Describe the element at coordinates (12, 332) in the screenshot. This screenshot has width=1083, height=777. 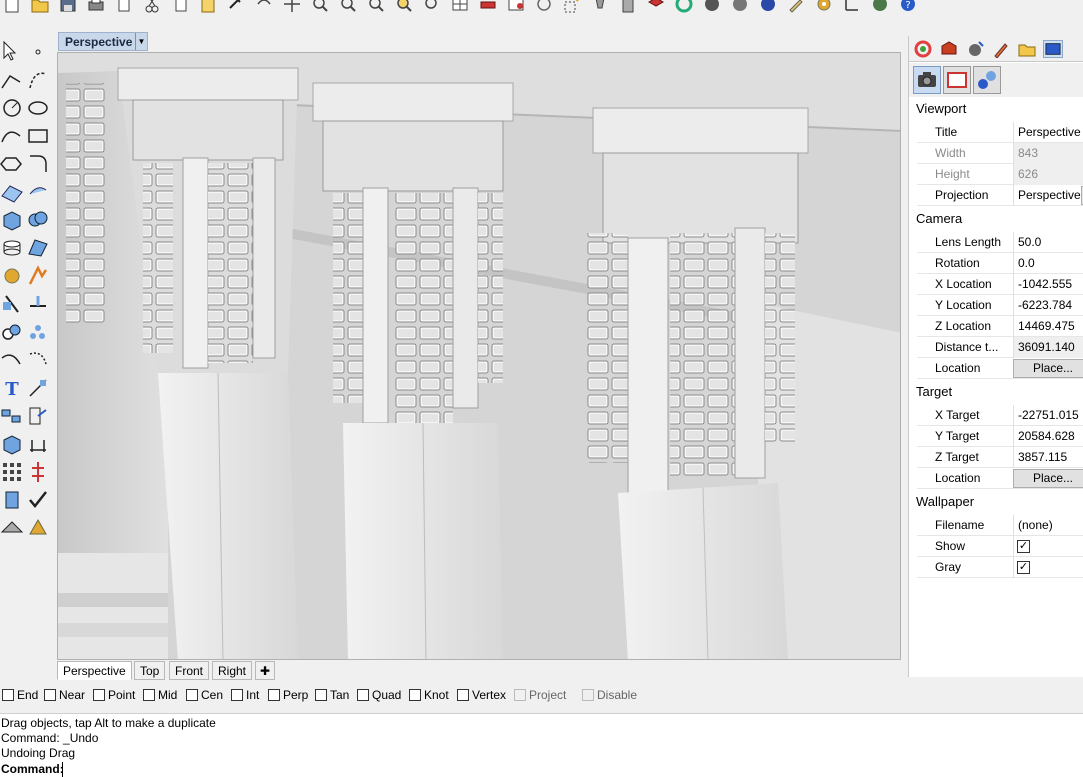
I see `group-icon` at that location.